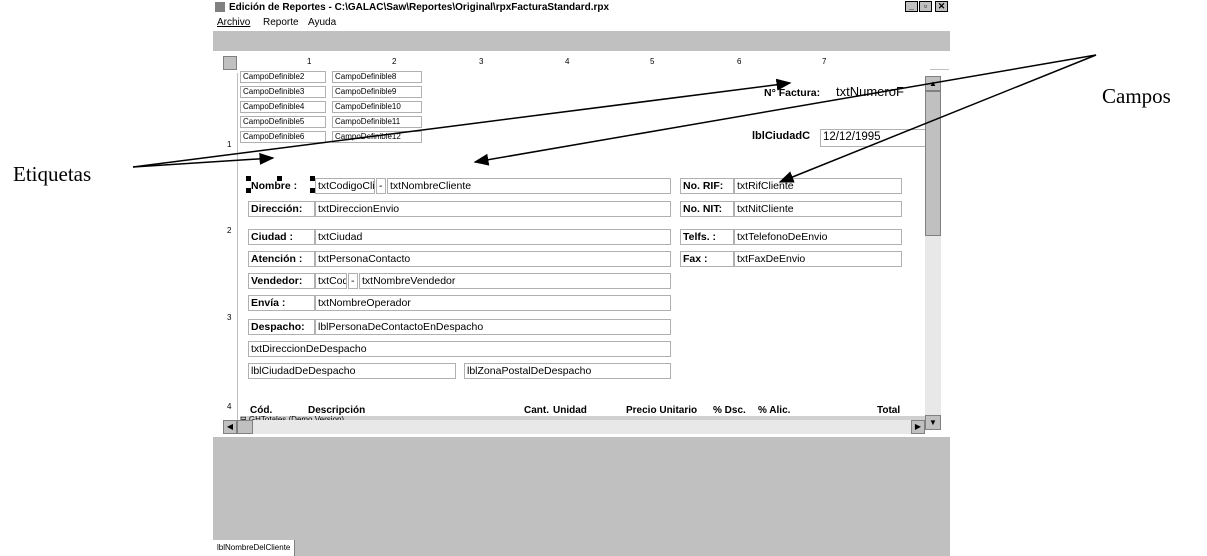 This screenshot has width=1207, height=556. I want to click on arrow-etiquetas-to-nombre, so click(203, 160).